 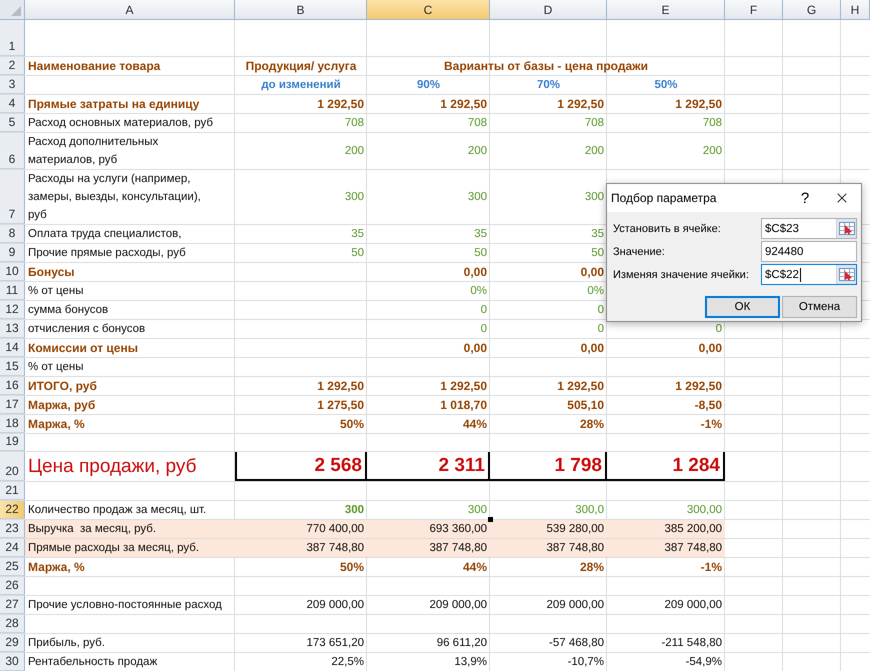 I want to click on row-header: 14, so click(x=12, y=348).